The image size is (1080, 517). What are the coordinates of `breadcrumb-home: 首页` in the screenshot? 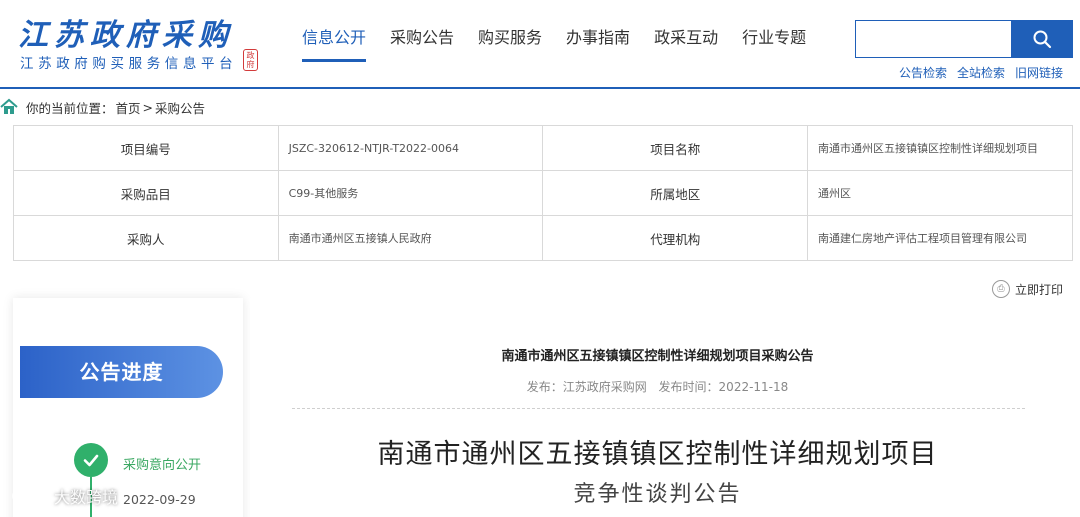 It's located at (128, 107).